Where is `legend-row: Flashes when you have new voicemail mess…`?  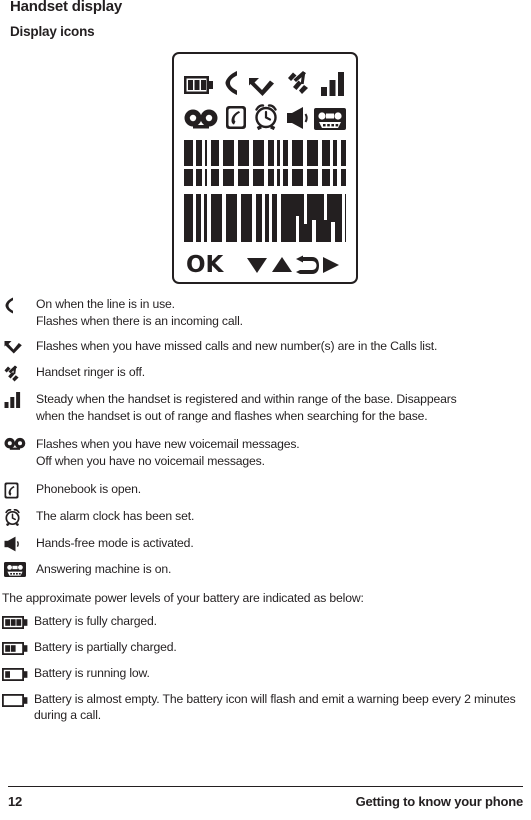 legend-row: Flashes when you have new voicemail mess… is located at coordinates (265, 452).